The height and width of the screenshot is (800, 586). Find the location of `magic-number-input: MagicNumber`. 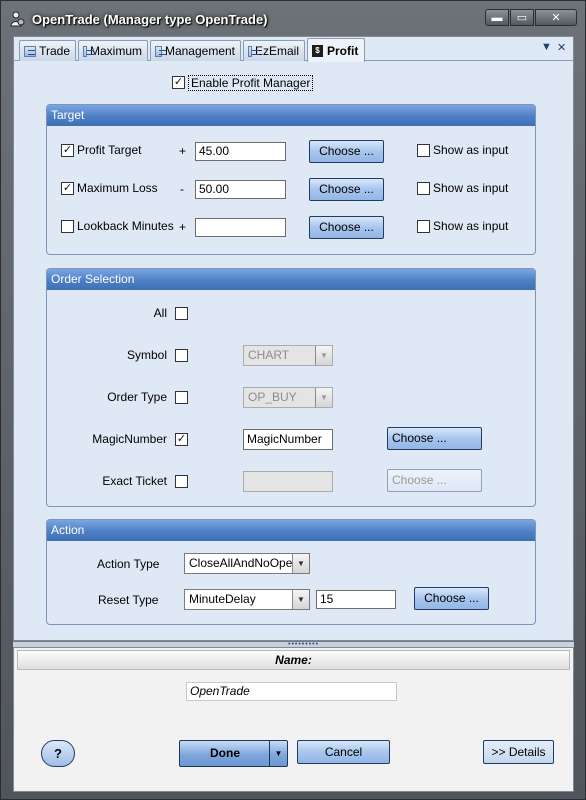

magic-number-input: MagicNumber is located at coordinates (288, 439).